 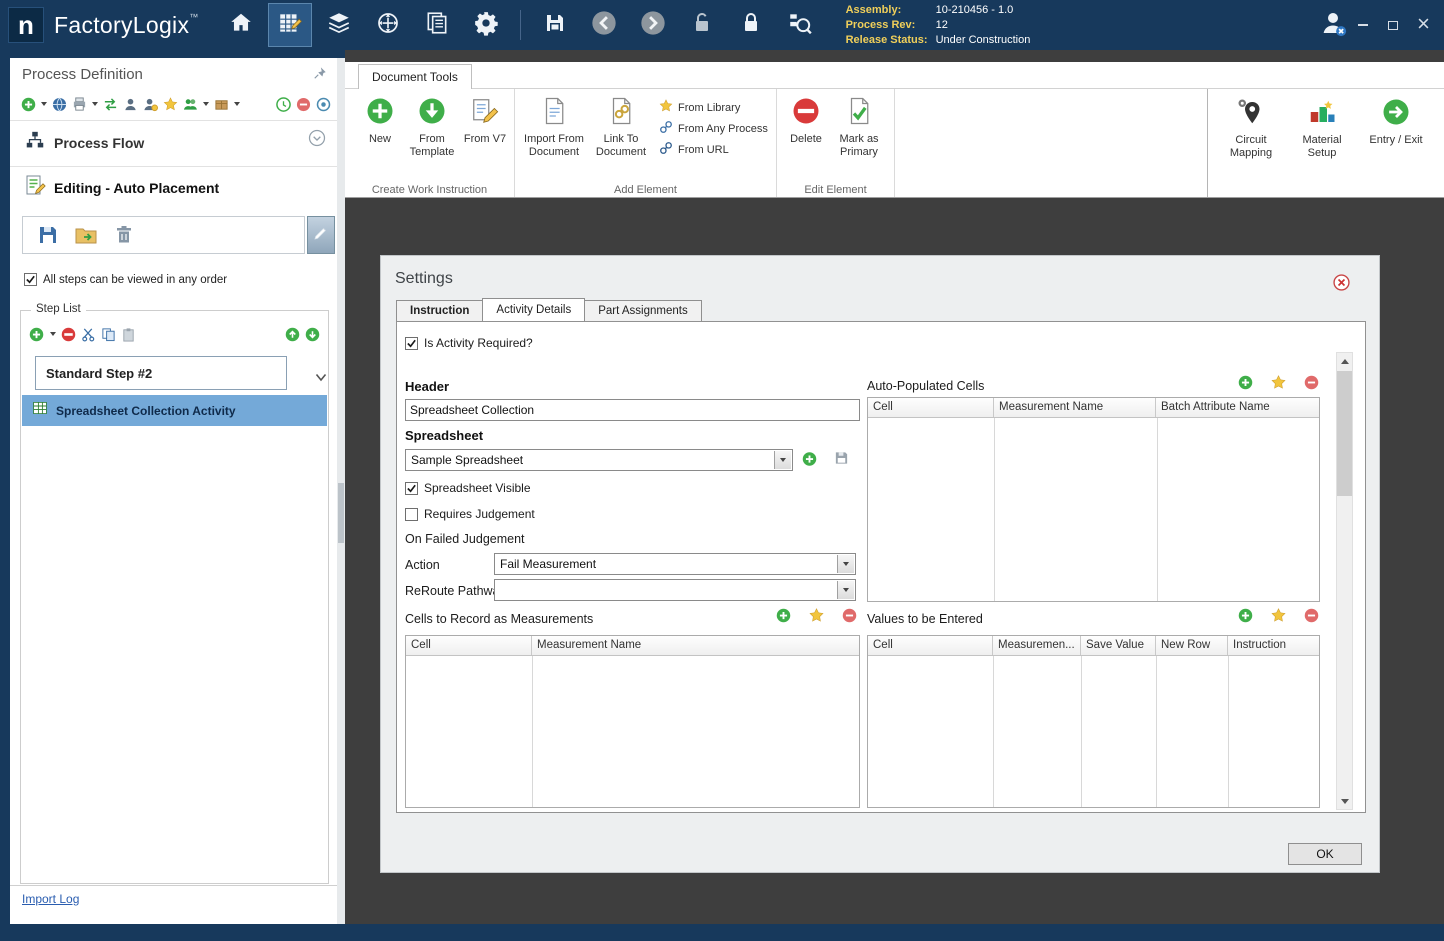 What do you see at coordinates (714, 149) in the screenshot?
I see `from-url-button: From URL` at bounding box center [714, 149].